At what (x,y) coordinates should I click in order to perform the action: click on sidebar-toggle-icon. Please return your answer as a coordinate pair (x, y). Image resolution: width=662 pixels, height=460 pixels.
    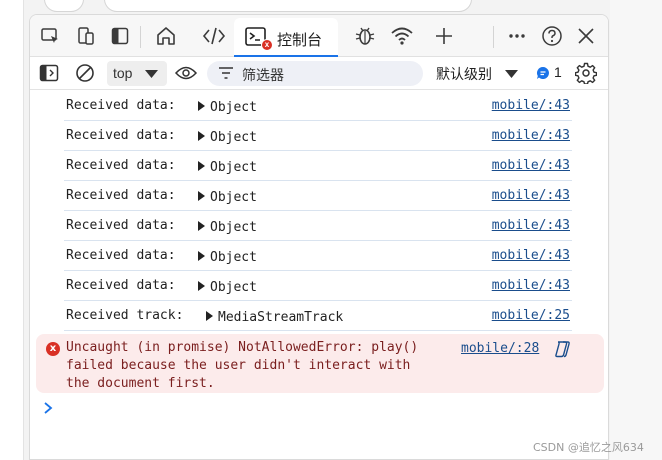
    Looking at the image, I should click on (49, 73).